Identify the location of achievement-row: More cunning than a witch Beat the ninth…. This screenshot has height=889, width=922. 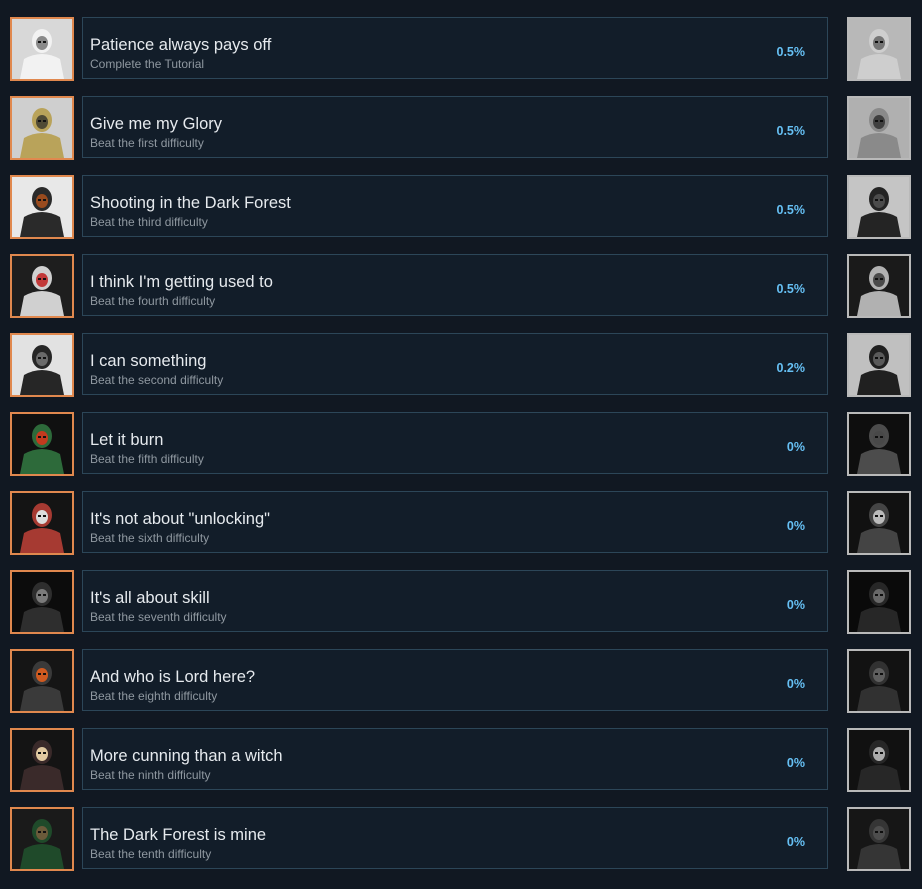
(461, 760).